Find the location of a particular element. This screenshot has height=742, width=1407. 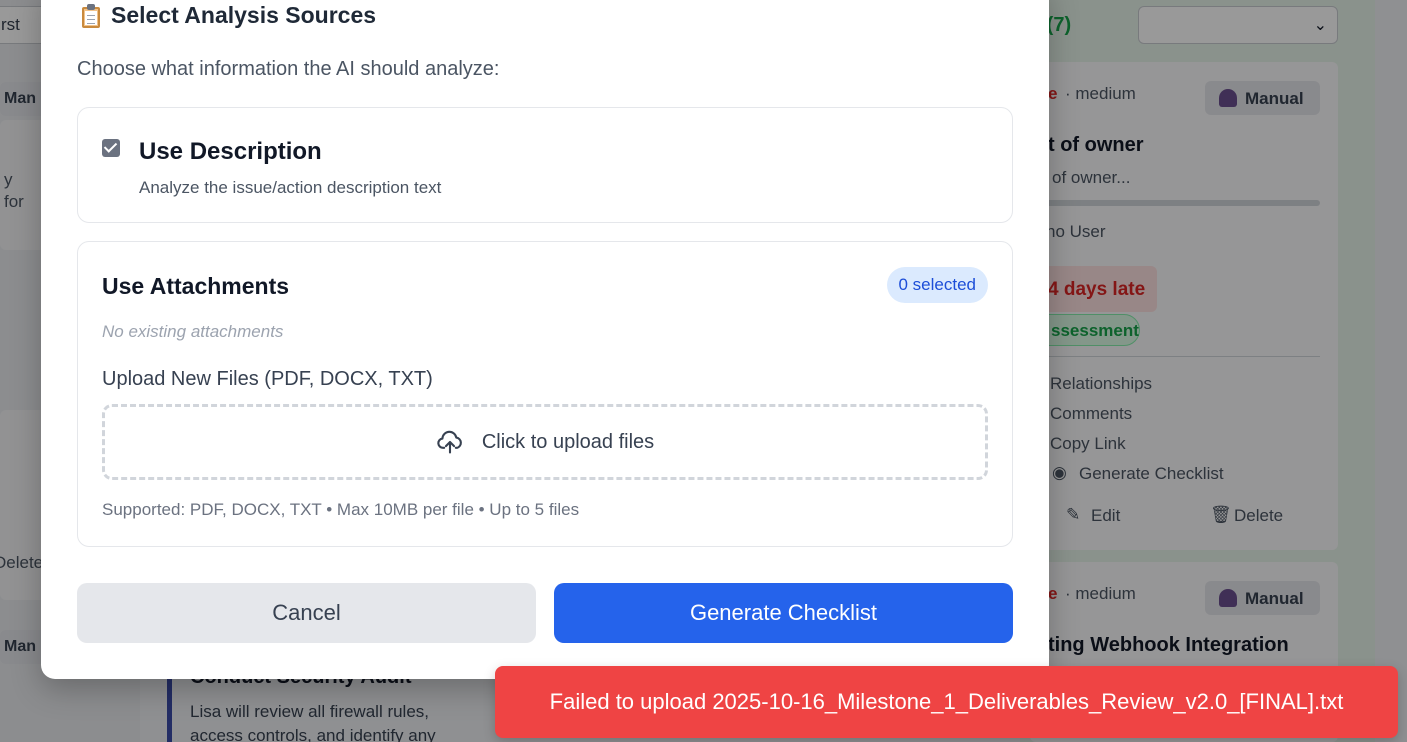

selected-count-badge: 0 selected is located at coordinates (937, 285).